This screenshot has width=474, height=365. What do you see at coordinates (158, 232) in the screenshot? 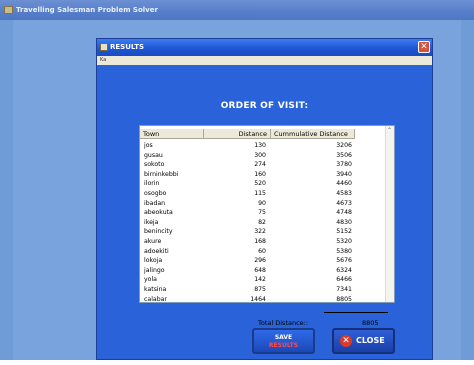
I see `row-town: benincity` at bounding box center [158, 232].